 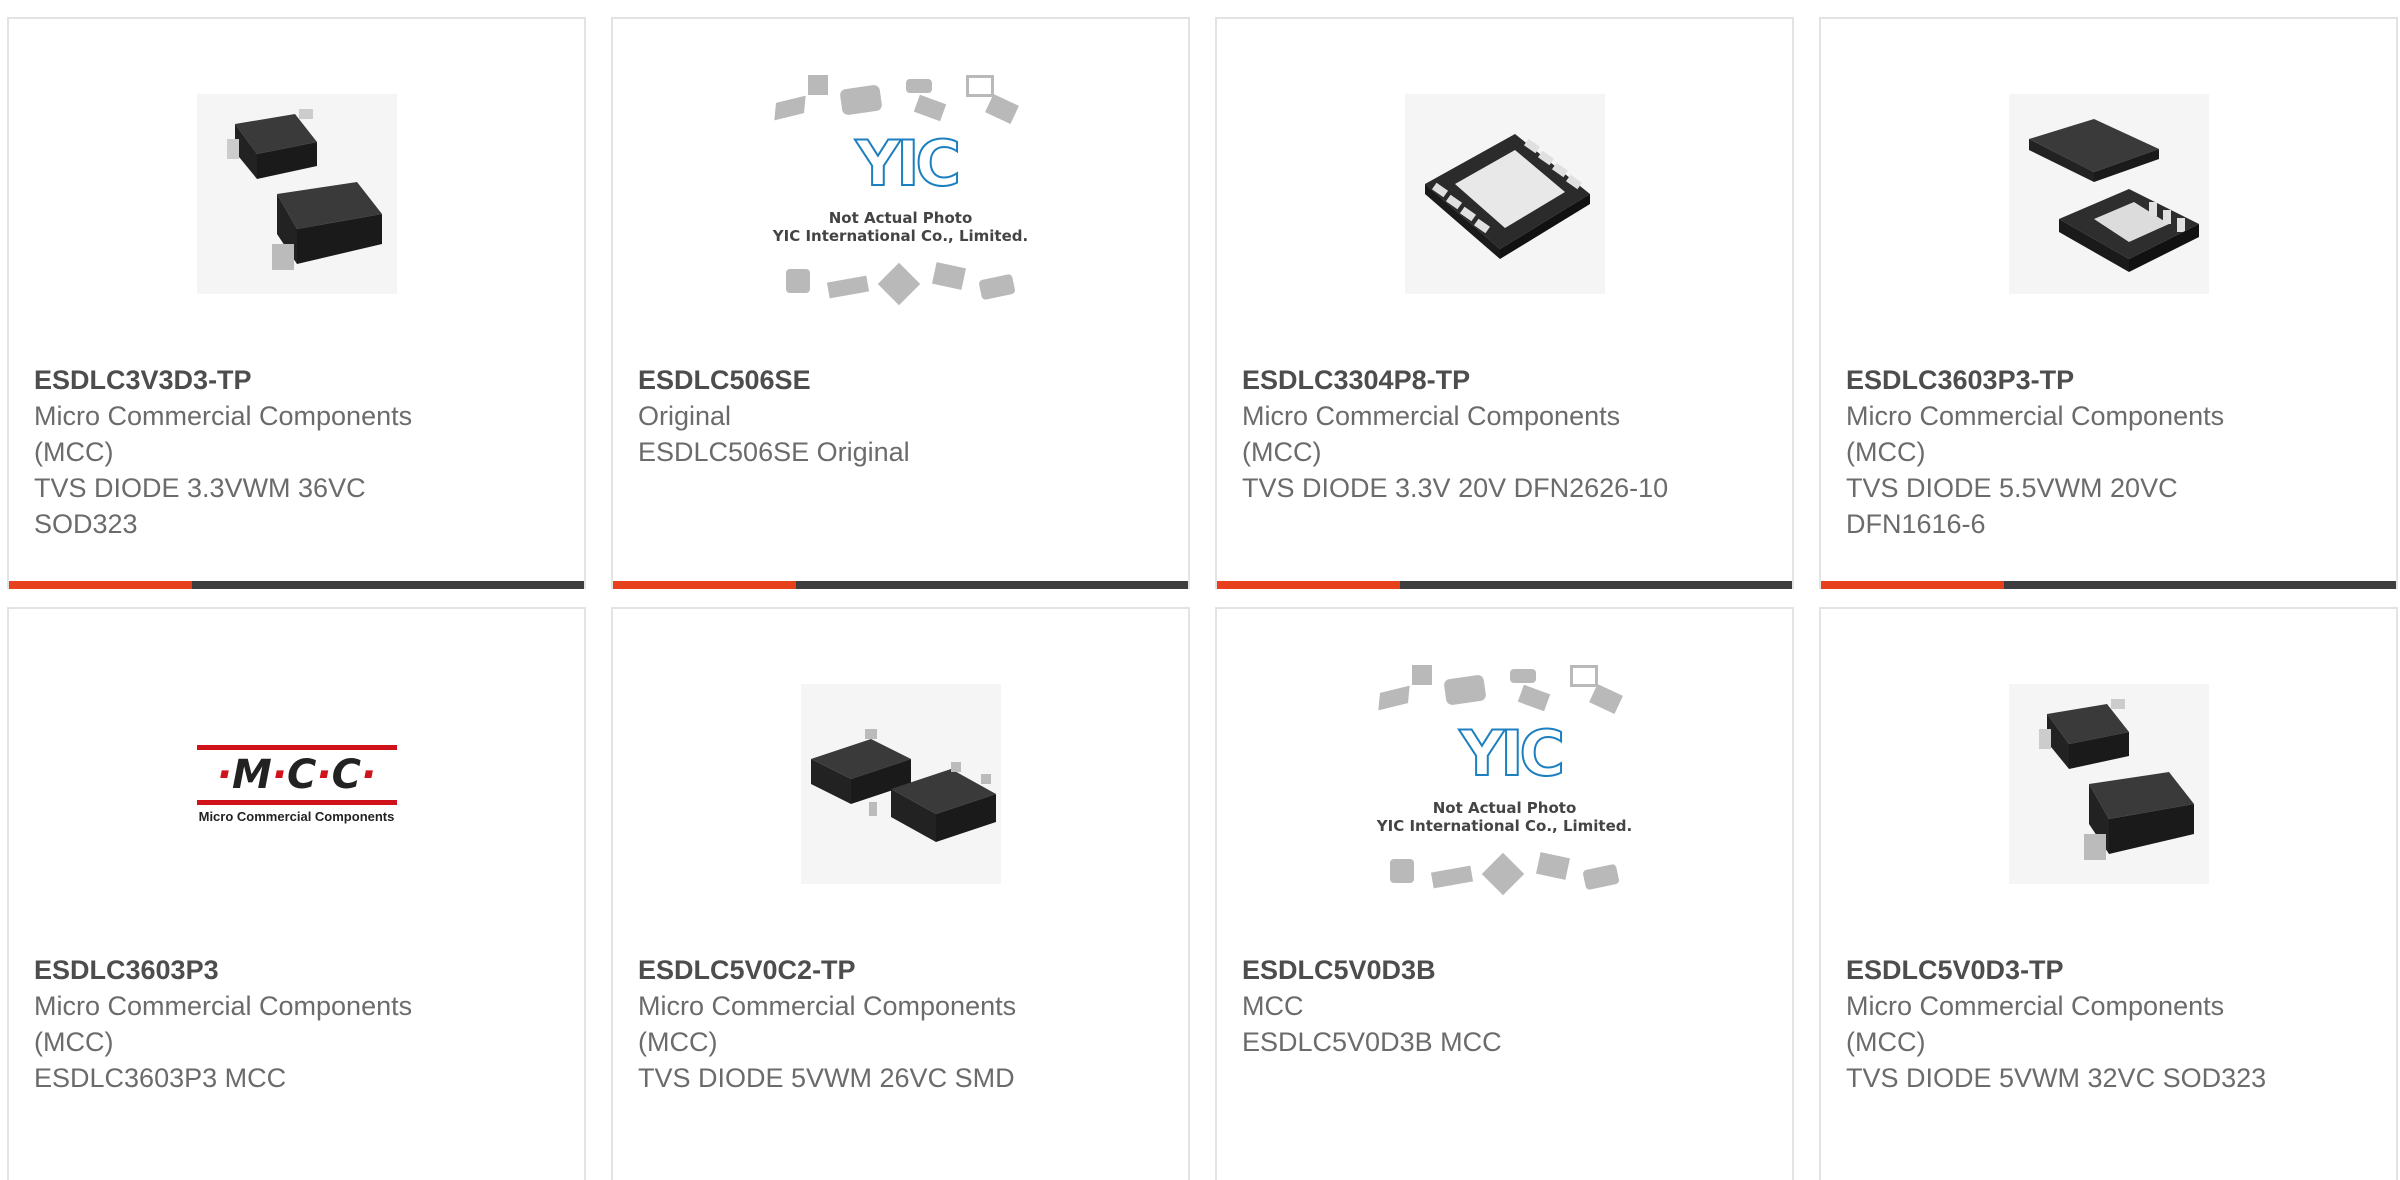 What do you see at coordinates (2066, 380) in the screenshot?
I see `part-number-link: ESDLC3603P3-TP` at bounding box center [2066, 380].